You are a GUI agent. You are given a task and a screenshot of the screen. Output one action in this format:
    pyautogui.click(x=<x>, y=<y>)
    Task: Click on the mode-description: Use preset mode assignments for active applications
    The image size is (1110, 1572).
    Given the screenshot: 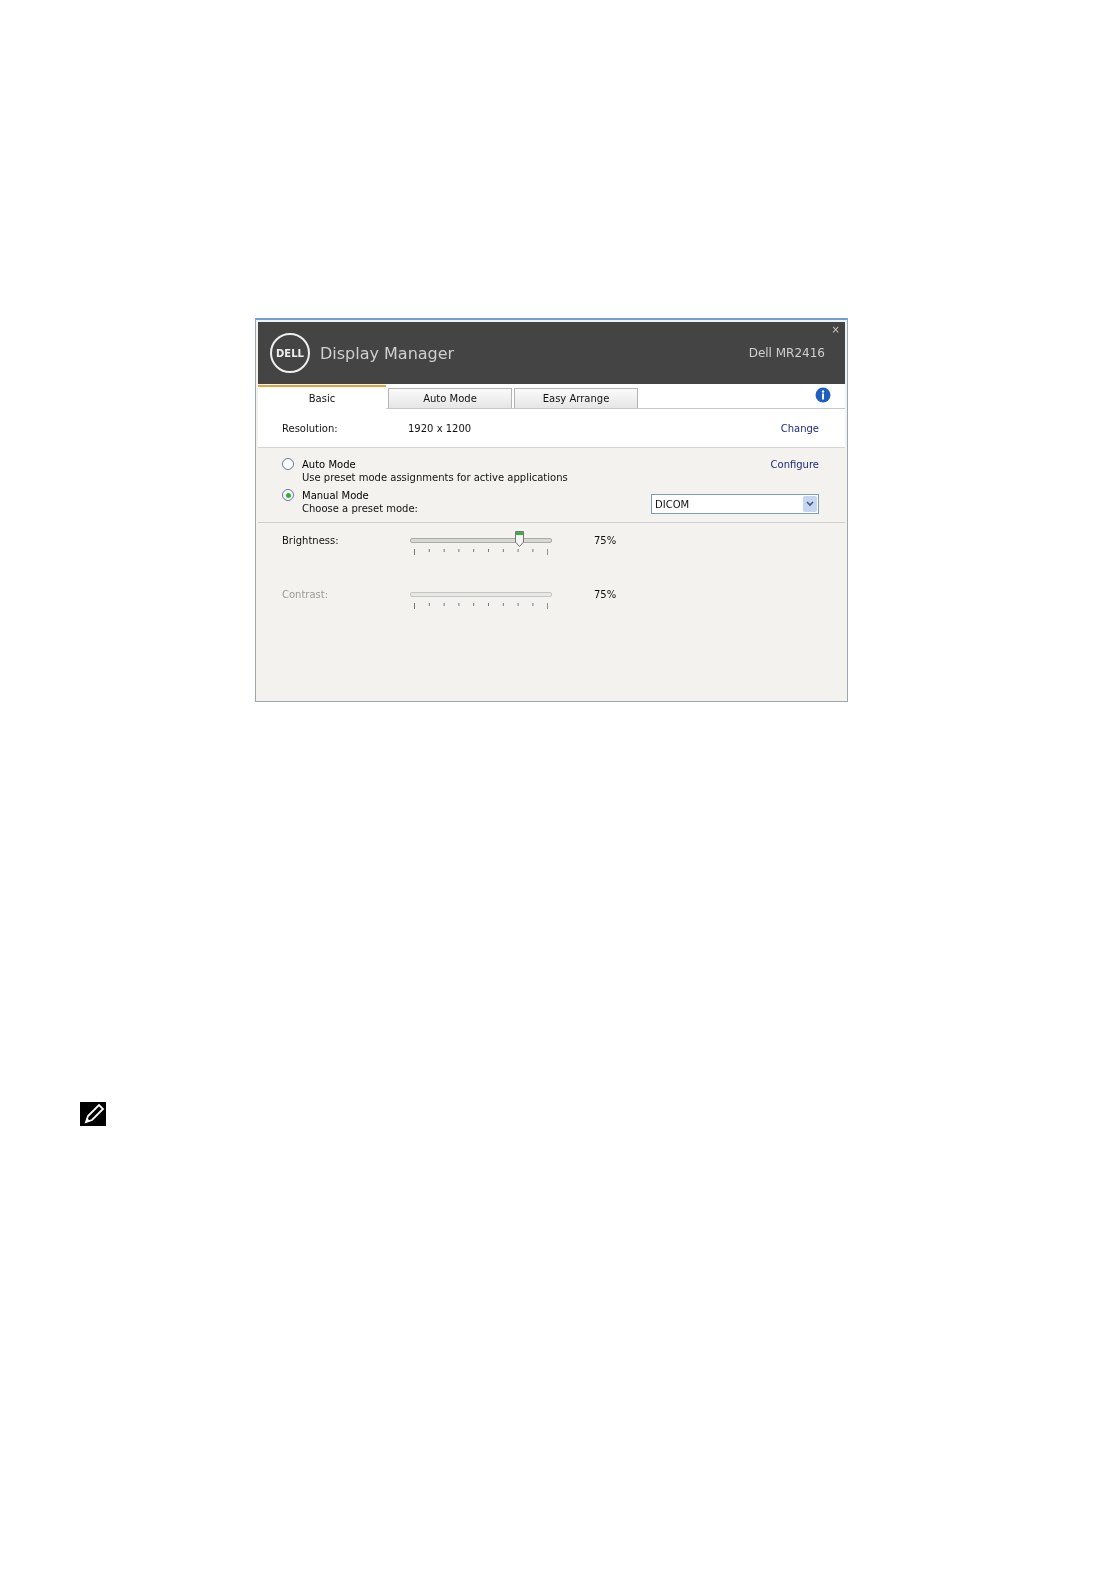 What is the action you would take?
    pyautogui.click(x=435, y=477)
    